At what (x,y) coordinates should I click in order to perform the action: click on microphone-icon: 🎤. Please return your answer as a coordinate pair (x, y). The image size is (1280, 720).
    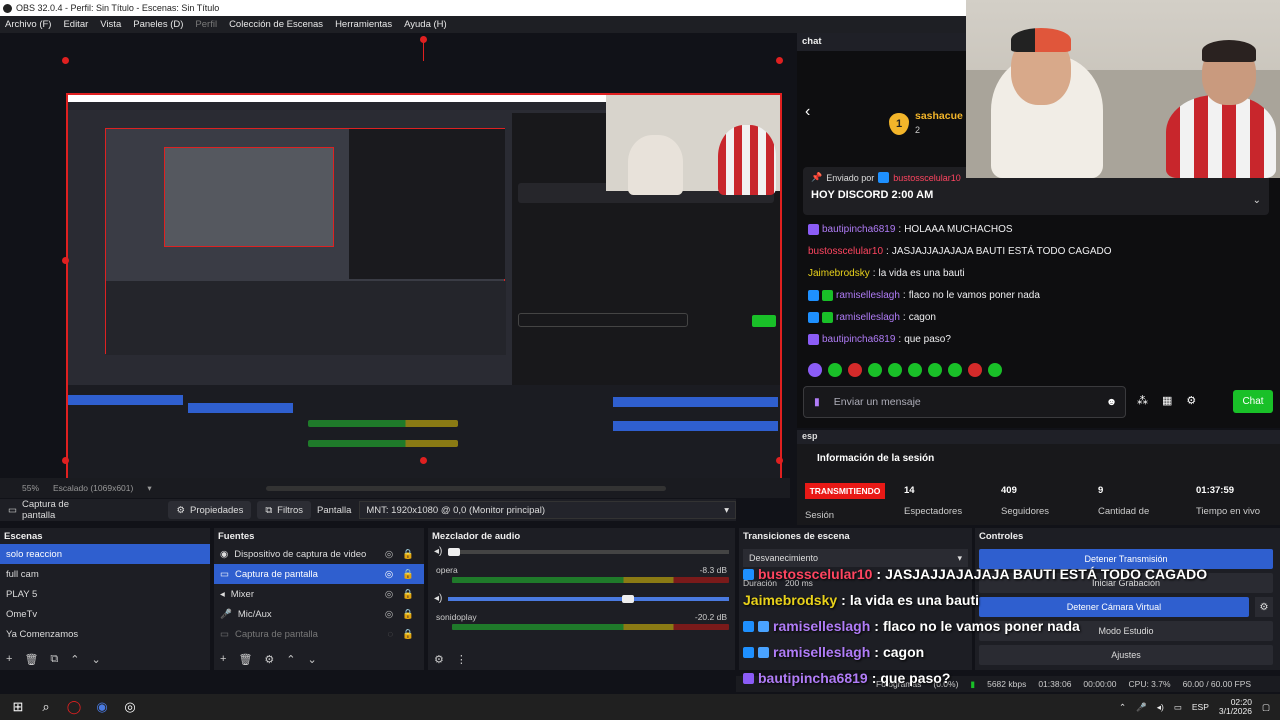
    Looking at the image, I should click on (1141, 707).